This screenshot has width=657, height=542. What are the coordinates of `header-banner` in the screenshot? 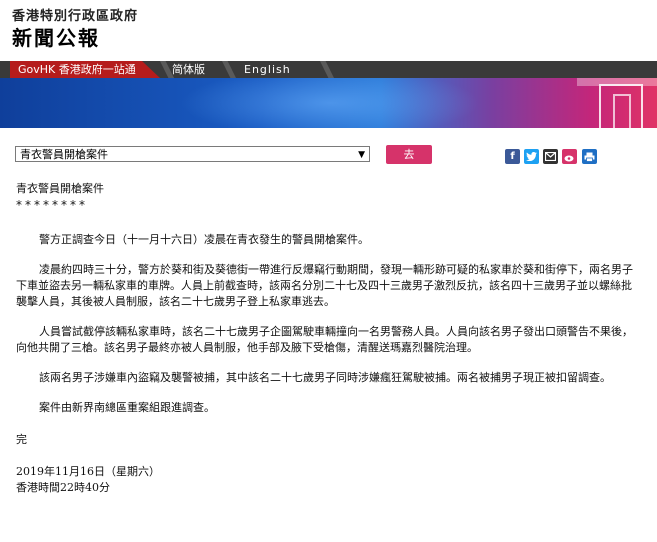 It's located at (328, 103).